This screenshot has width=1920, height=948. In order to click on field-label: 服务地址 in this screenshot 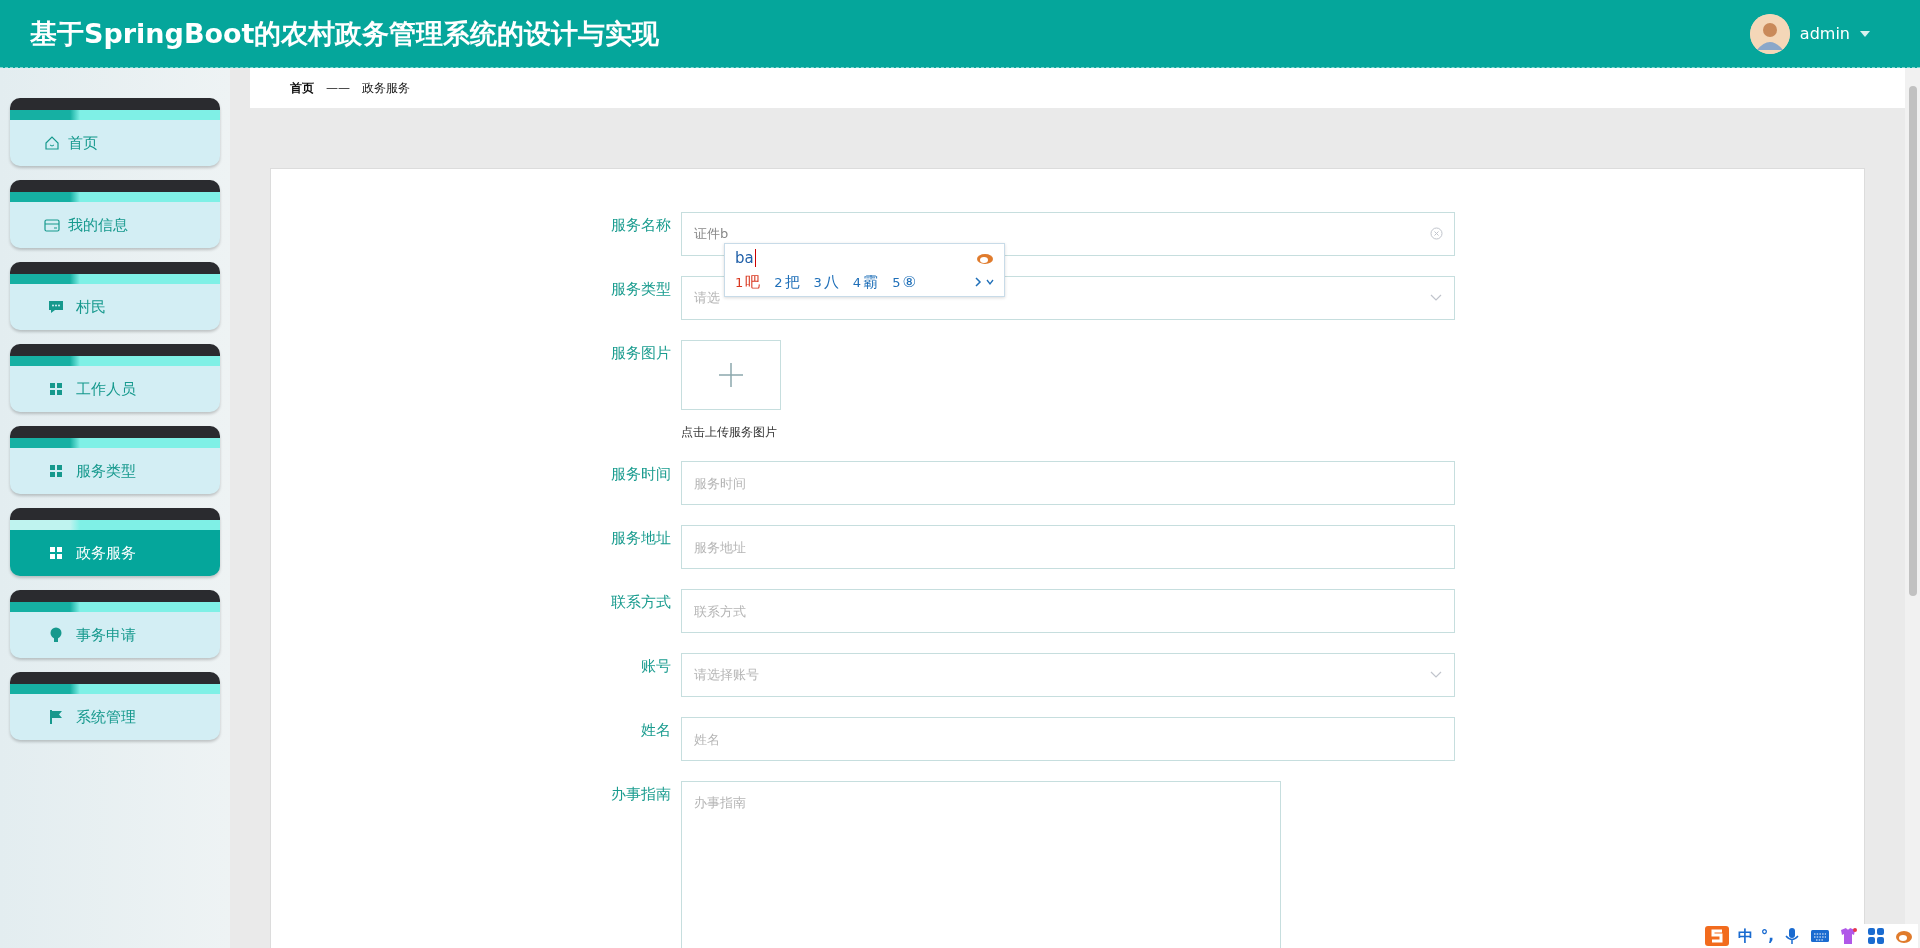, I will do `click(641, 538)`.